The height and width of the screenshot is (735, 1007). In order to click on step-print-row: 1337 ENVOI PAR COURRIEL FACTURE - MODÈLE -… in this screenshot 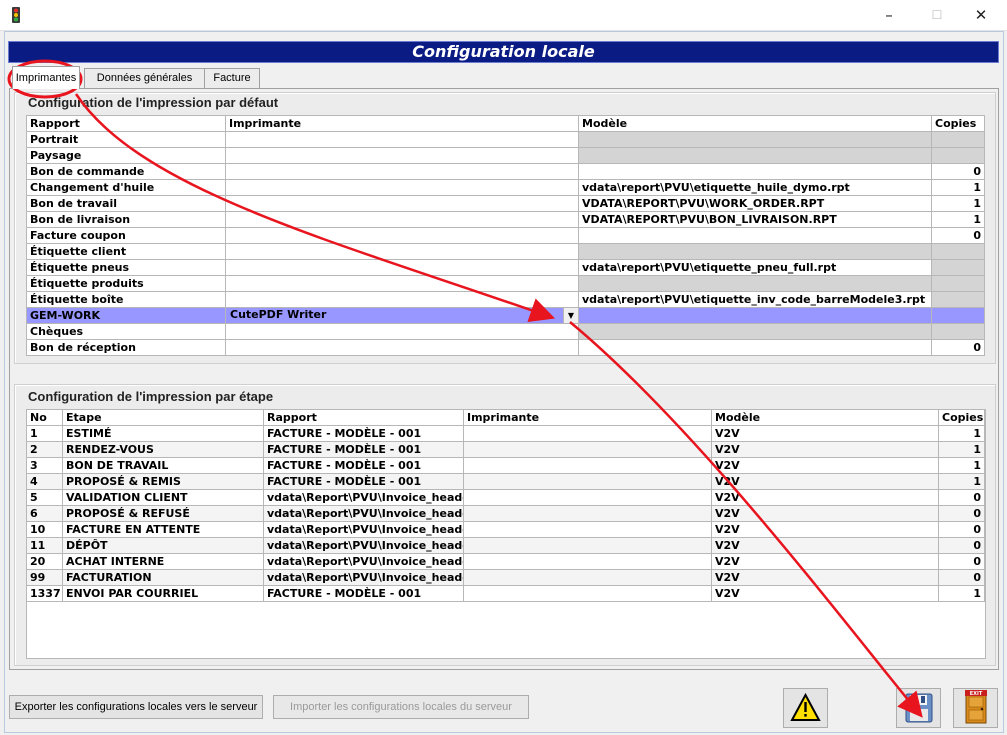, I will do `click(505, 593)`.